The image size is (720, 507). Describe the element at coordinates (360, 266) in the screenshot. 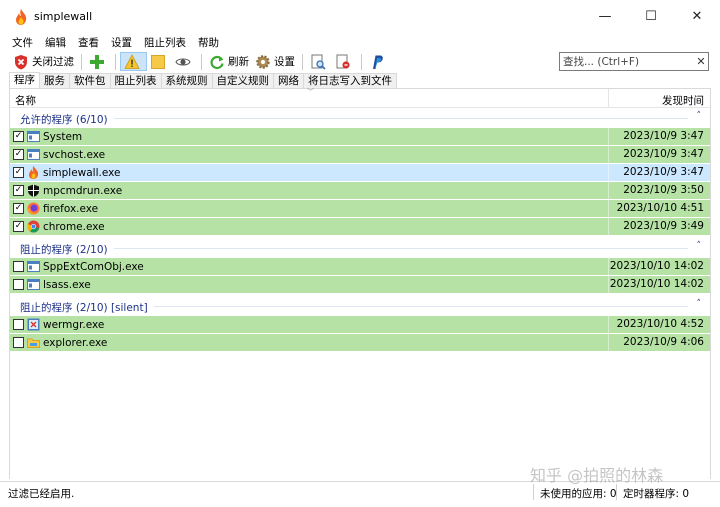

I see `app-row: SppExtComObj.exe 2023/10/10 14:02` at that location.